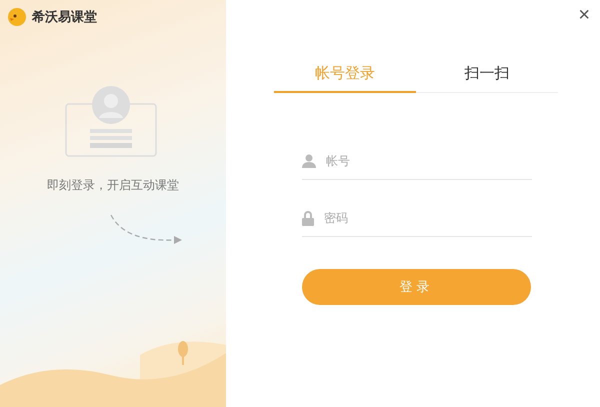 The image size is (600, 407). What do you see at coordinates (584, 15) in the screenshot?
I see `close-button: ×` at bounding box center [584, 15].